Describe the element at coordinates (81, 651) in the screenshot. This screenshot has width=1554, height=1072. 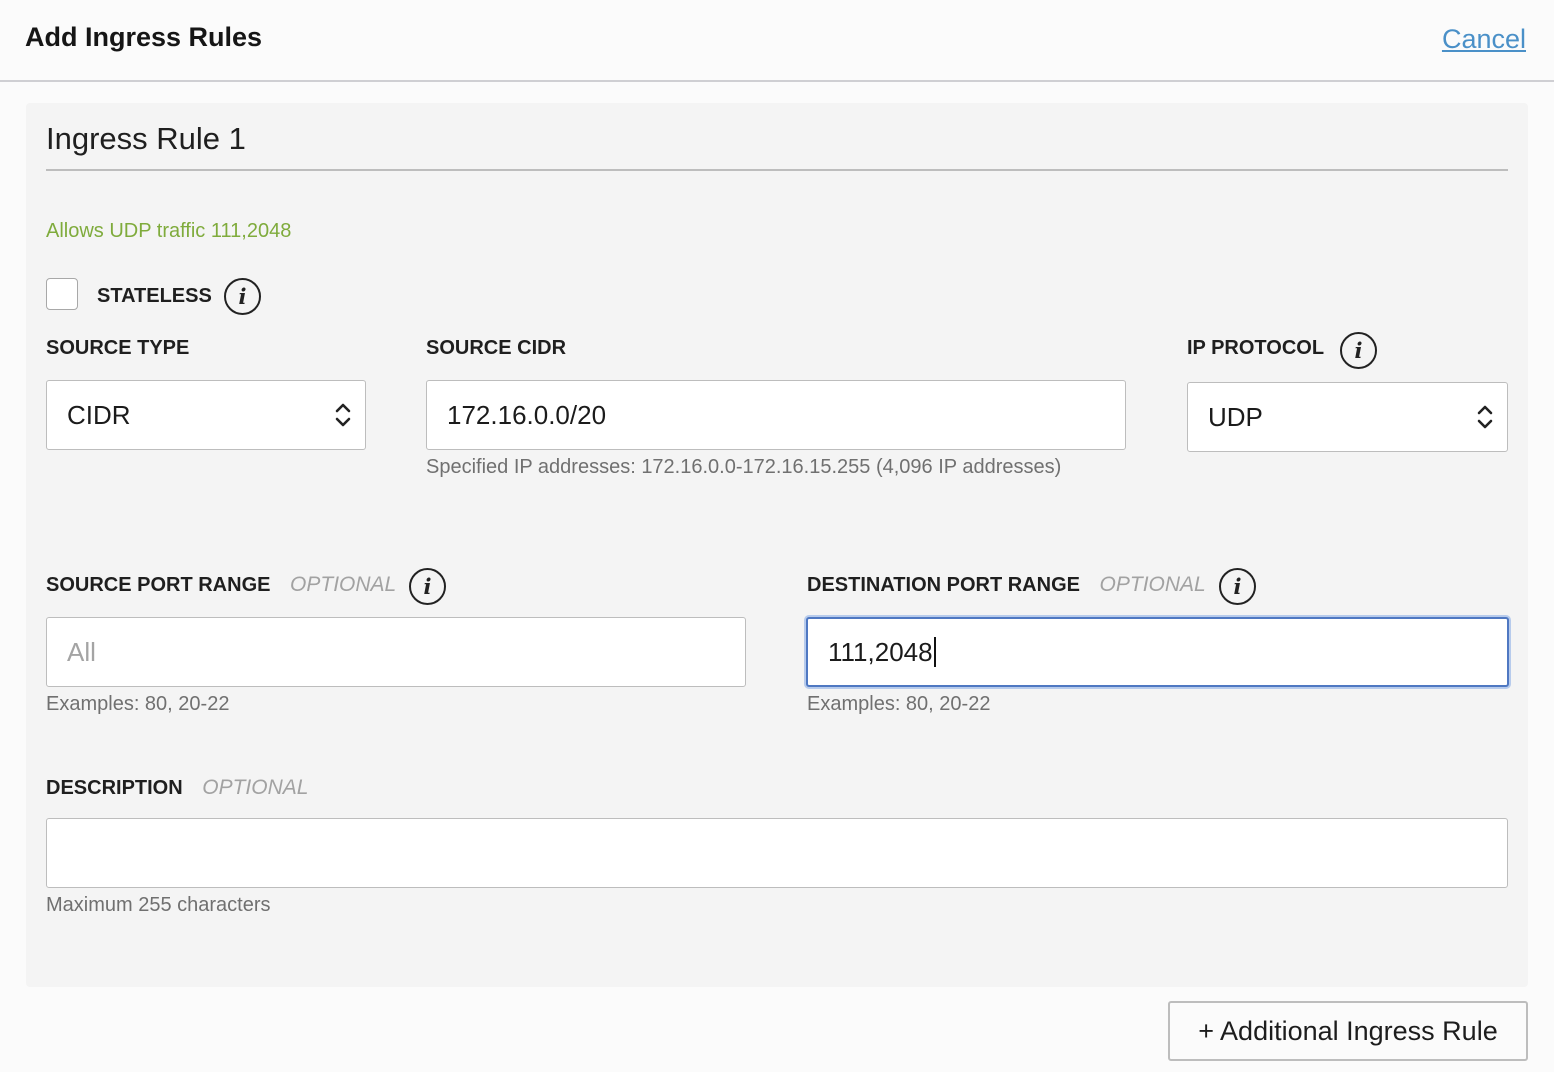
I see `source-port-range-placeholder: All` at that location.